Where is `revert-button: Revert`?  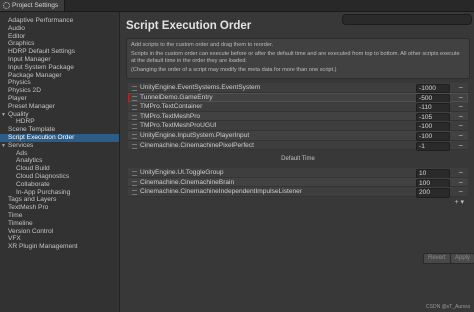 revert-button: Revert is located at coordinates (437, 258).